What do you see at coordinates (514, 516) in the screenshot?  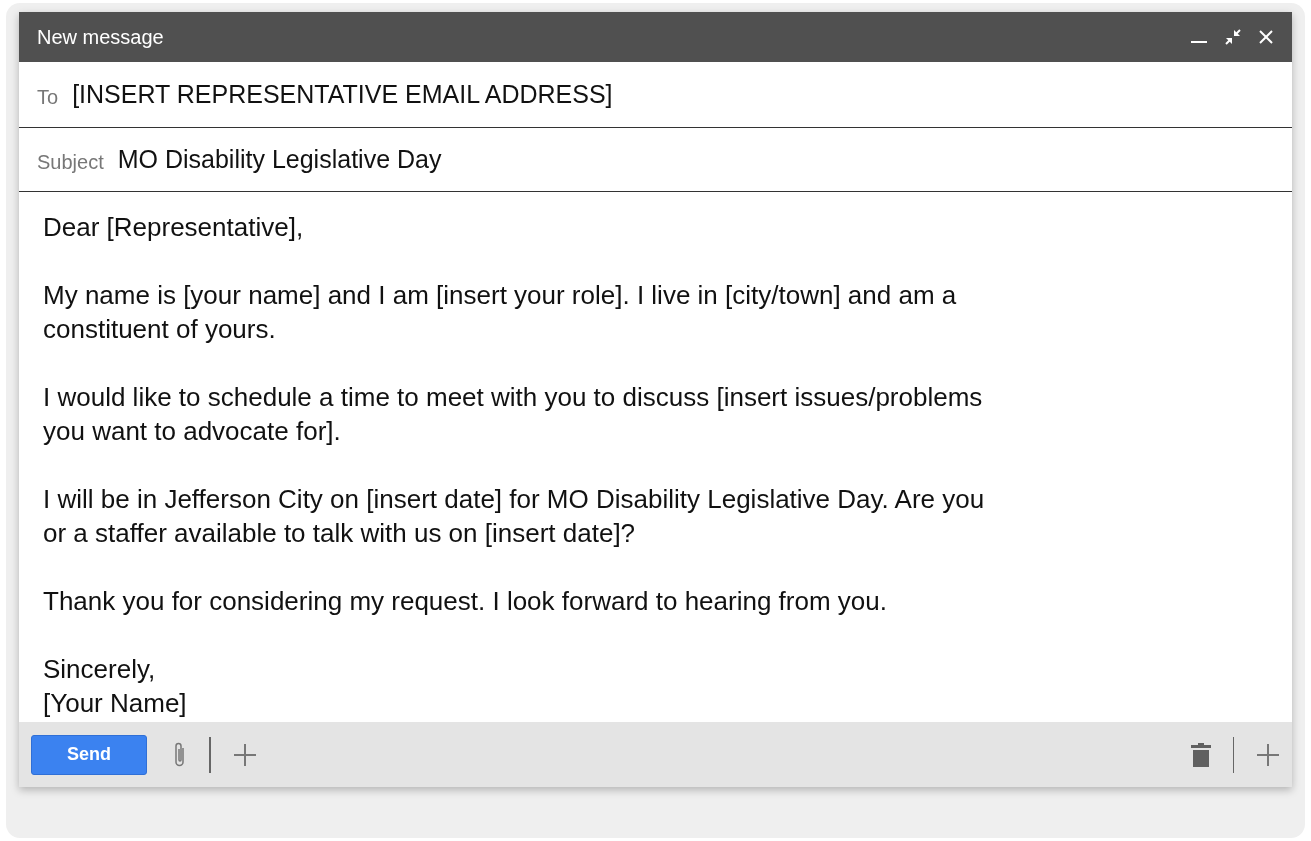 I see `body-paragraph: I will be in Jefferson City on [insert date] for MO Disability Legislative Day. Are you or a staffer available to talk with us on [insert date]?` at bounding box center [514, 516].